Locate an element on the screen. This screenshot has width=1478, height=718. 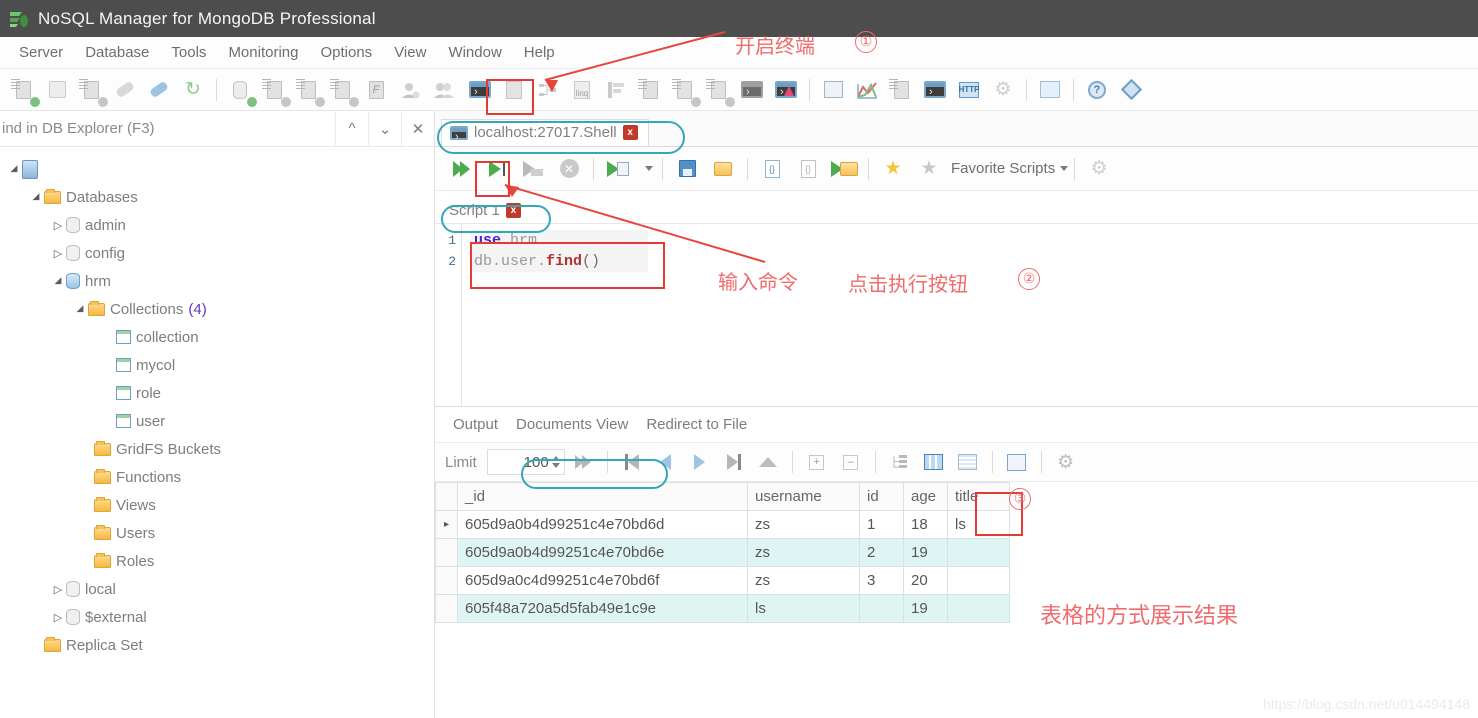
new-function-icon: F is located at coordinates (376, 90).